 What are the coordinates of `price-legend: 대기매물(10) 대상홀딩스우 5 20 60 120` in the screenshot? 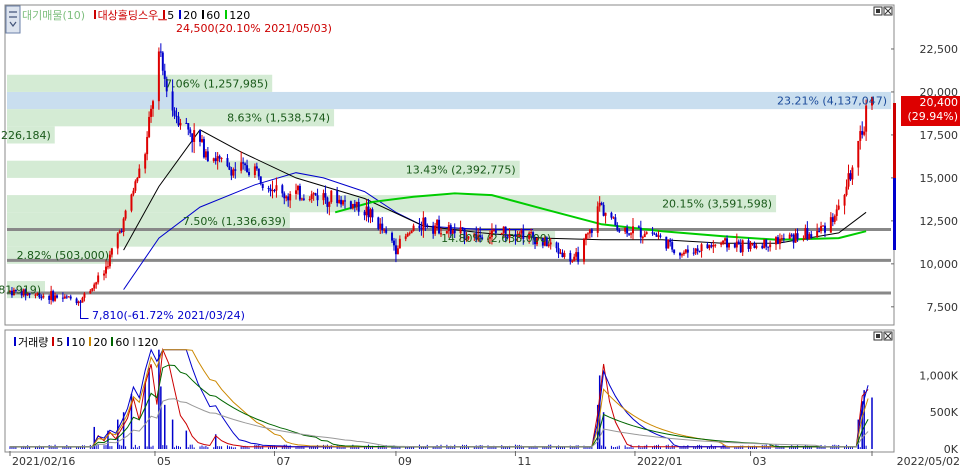 It's located at (136, 15).